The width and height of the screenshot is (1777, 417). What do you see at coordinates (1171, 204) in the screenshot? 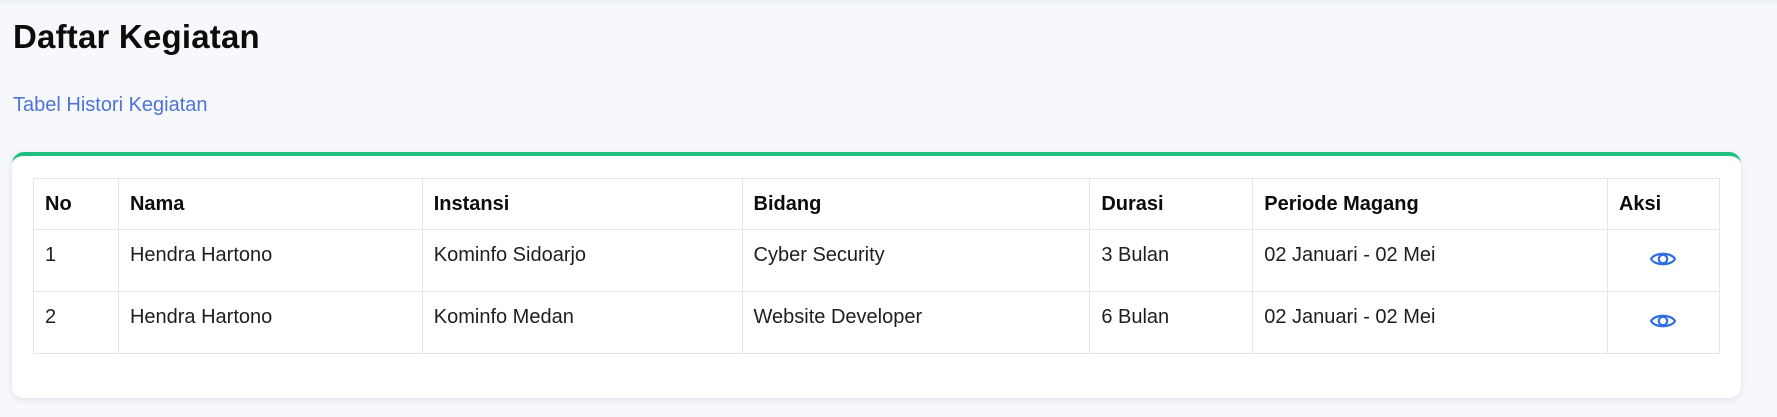
I see `header-durasi: Durasi` at bounding box center [1171, 204].